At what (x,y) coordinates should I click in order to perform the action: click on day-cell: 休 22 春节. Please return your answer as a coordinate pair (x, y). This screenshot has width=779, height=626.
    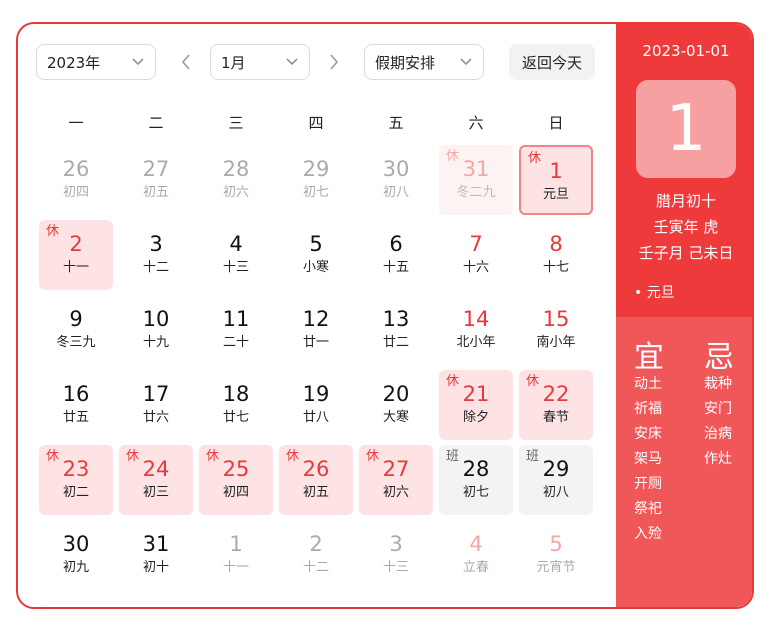
    Looking at the image, I should click on (556, 405).